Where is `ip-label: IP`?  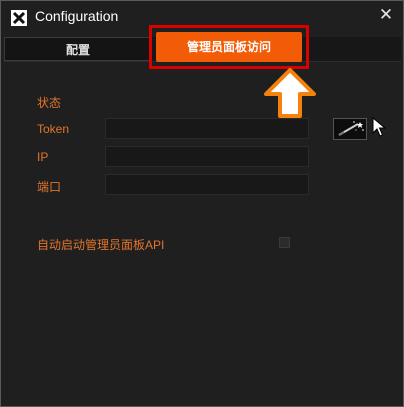
ip-label: IP is located at coordinates (43, 157).